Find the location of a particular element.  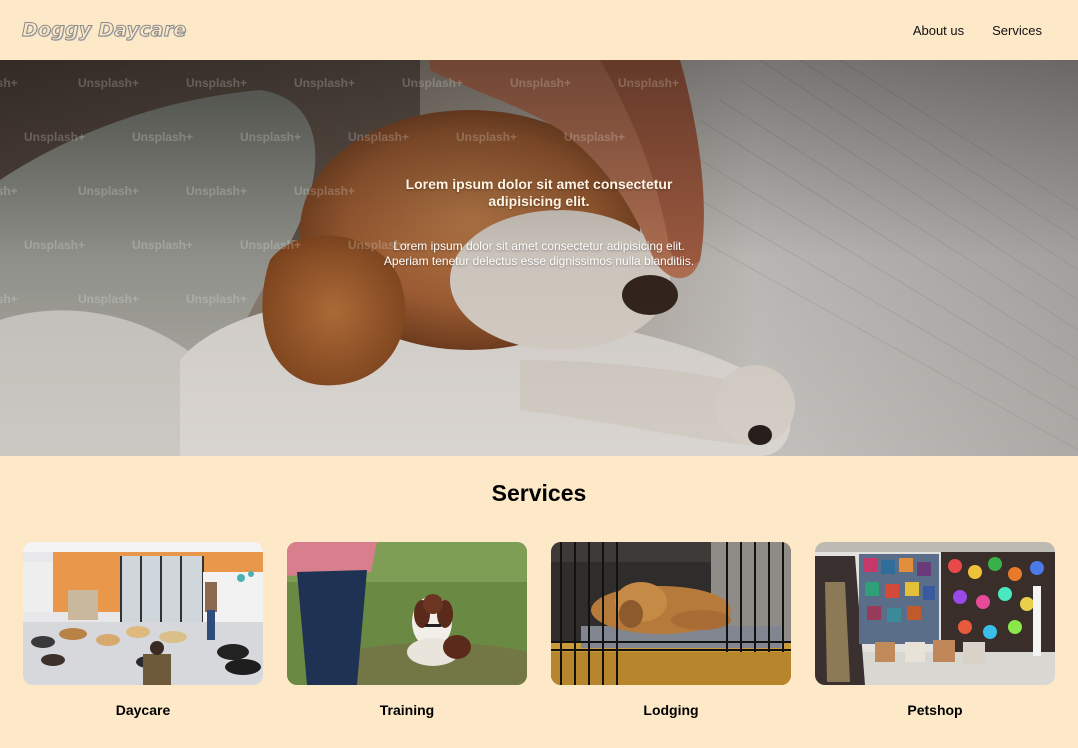

nav-about-us: About us is located at coordinates (938, 30).